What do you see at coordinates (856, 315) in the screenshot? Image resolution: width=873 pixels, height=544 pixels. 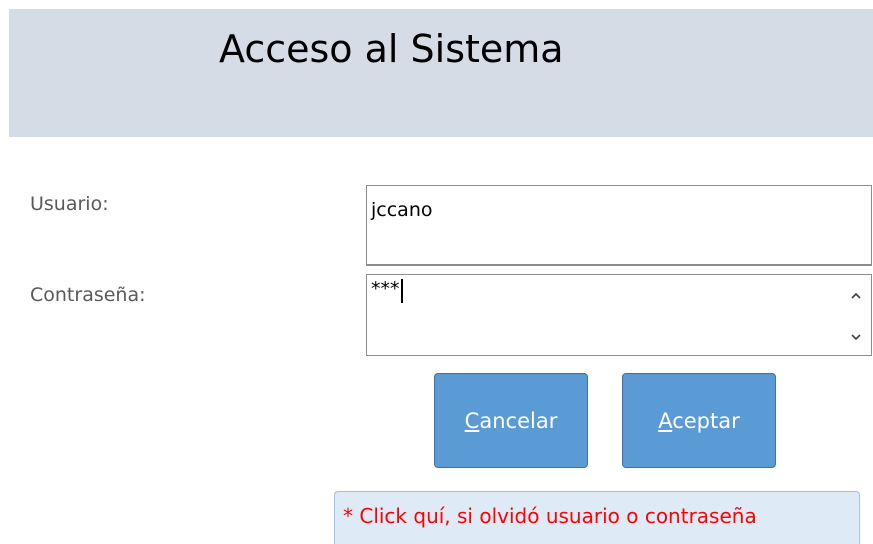 I see `password-scrollbar` at bounding box center [856, 315].